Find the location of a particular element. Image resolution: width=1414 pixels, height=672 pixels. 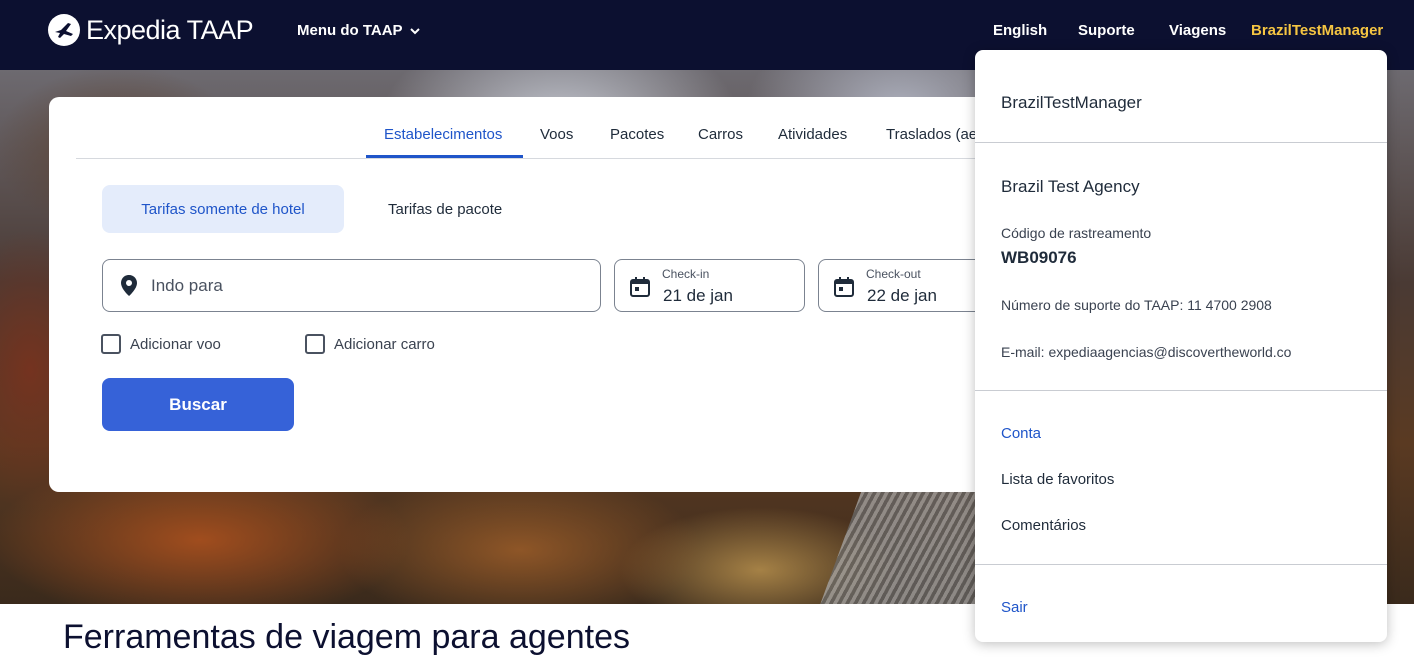

user-menu-button: BrazilTestManager is located at coordinates (1317, 30).